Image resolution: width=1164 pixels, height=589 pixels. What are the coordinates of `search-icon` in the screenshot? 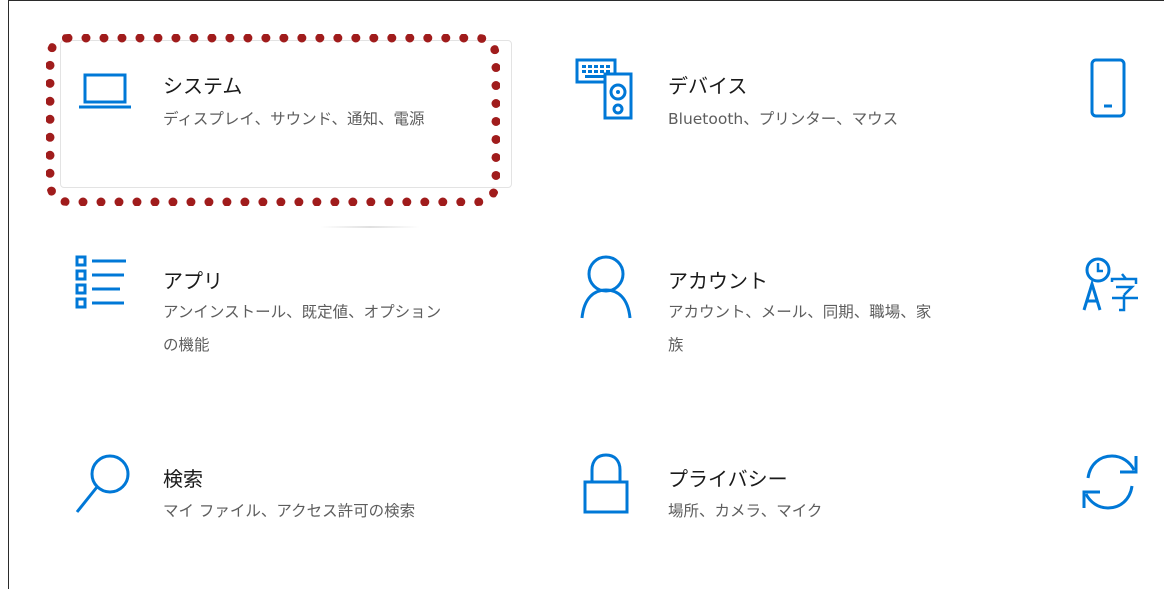 It's located at (104, 484).